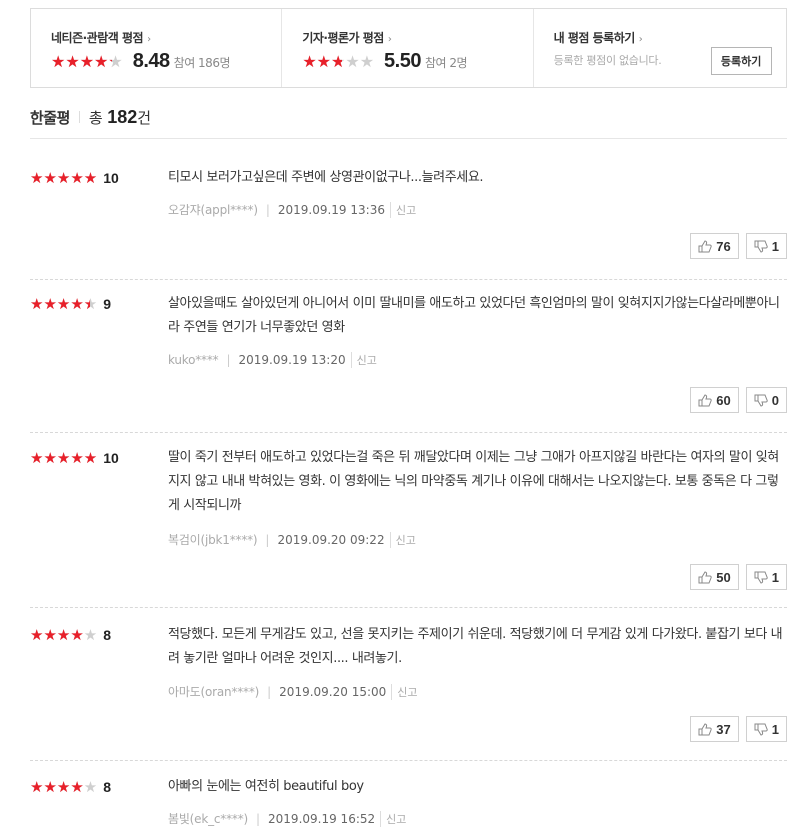  What do you see at coordinates (292, 360) in the screenshot?
I see `review-date: 2019.09.19 13:20` at bounding box center [292, 360].